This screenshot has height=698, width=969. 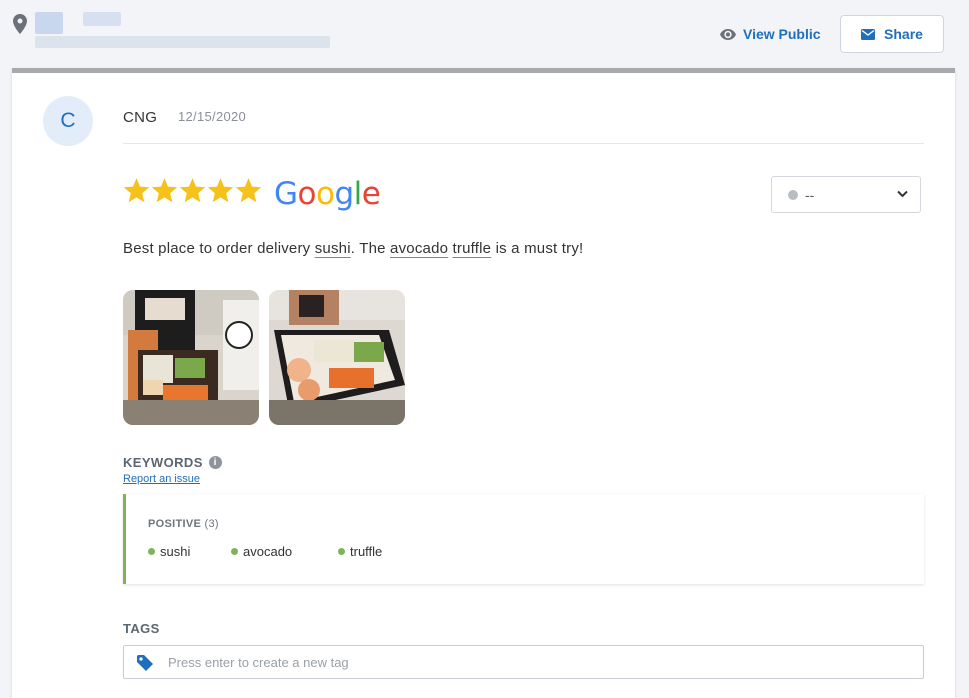 I want to click on review-text-part: . The, so click(x=370, y=248).